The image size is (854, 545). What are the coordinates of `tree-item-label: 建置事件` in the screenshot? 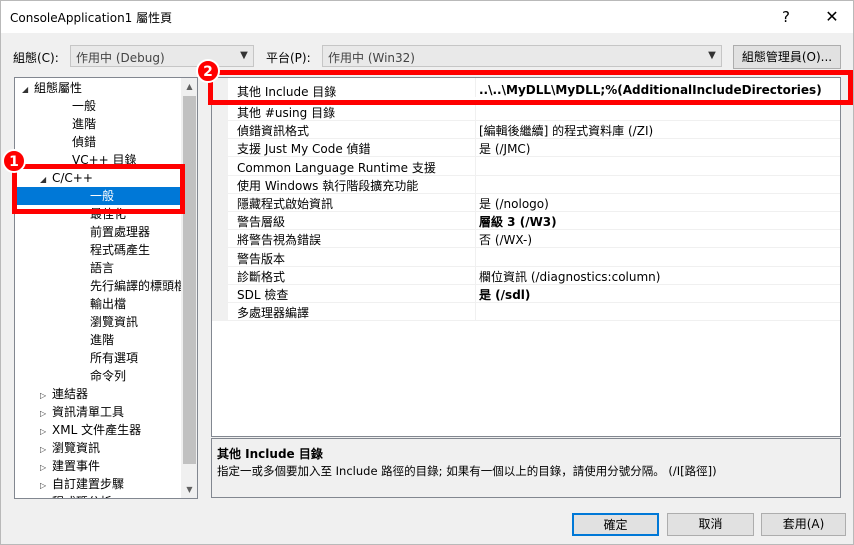 It's located at (76, 466).